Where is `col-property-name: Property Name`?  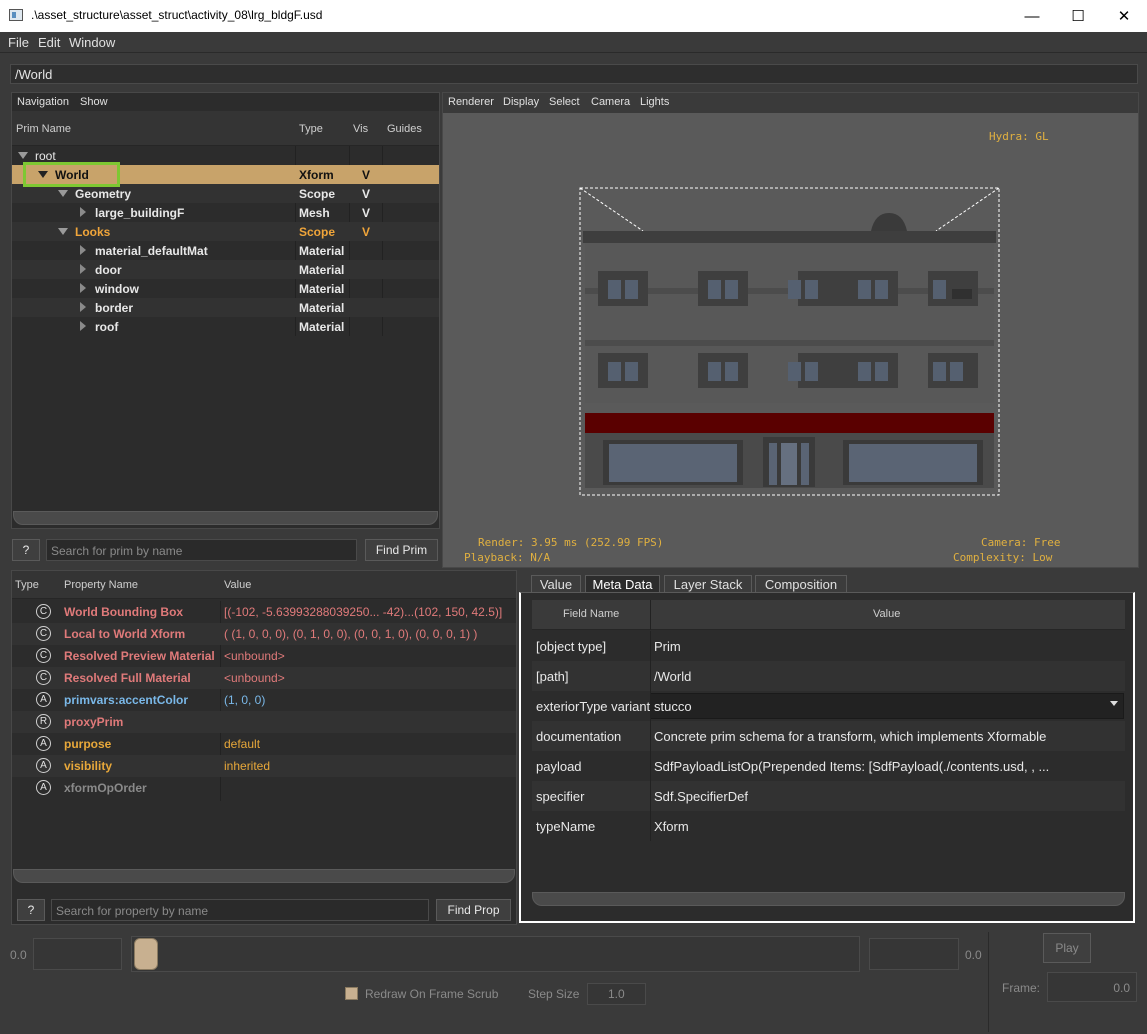
col-property-name: Property Name is located at coordinates (101, 585).